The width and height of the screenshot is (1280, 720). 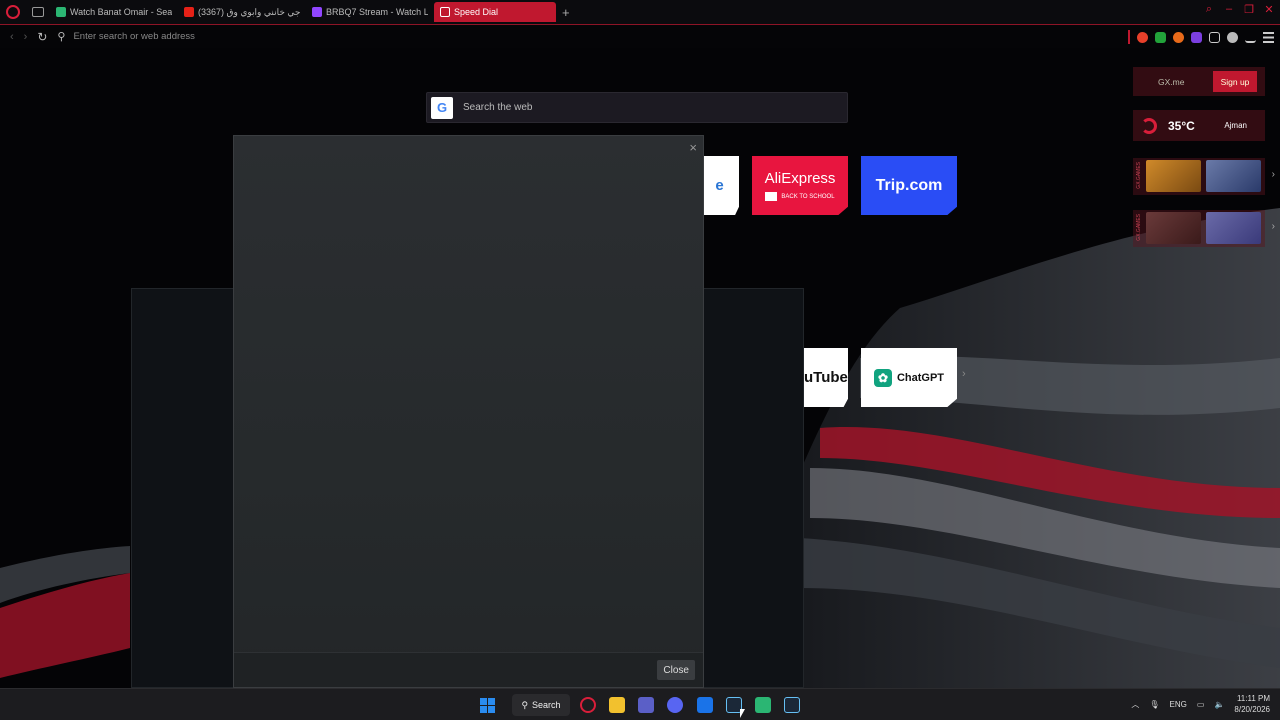 What do you see at coordinates (26, 37) in the screenshot?
I see `forward-button: ›` at bounding box center [26, 37].